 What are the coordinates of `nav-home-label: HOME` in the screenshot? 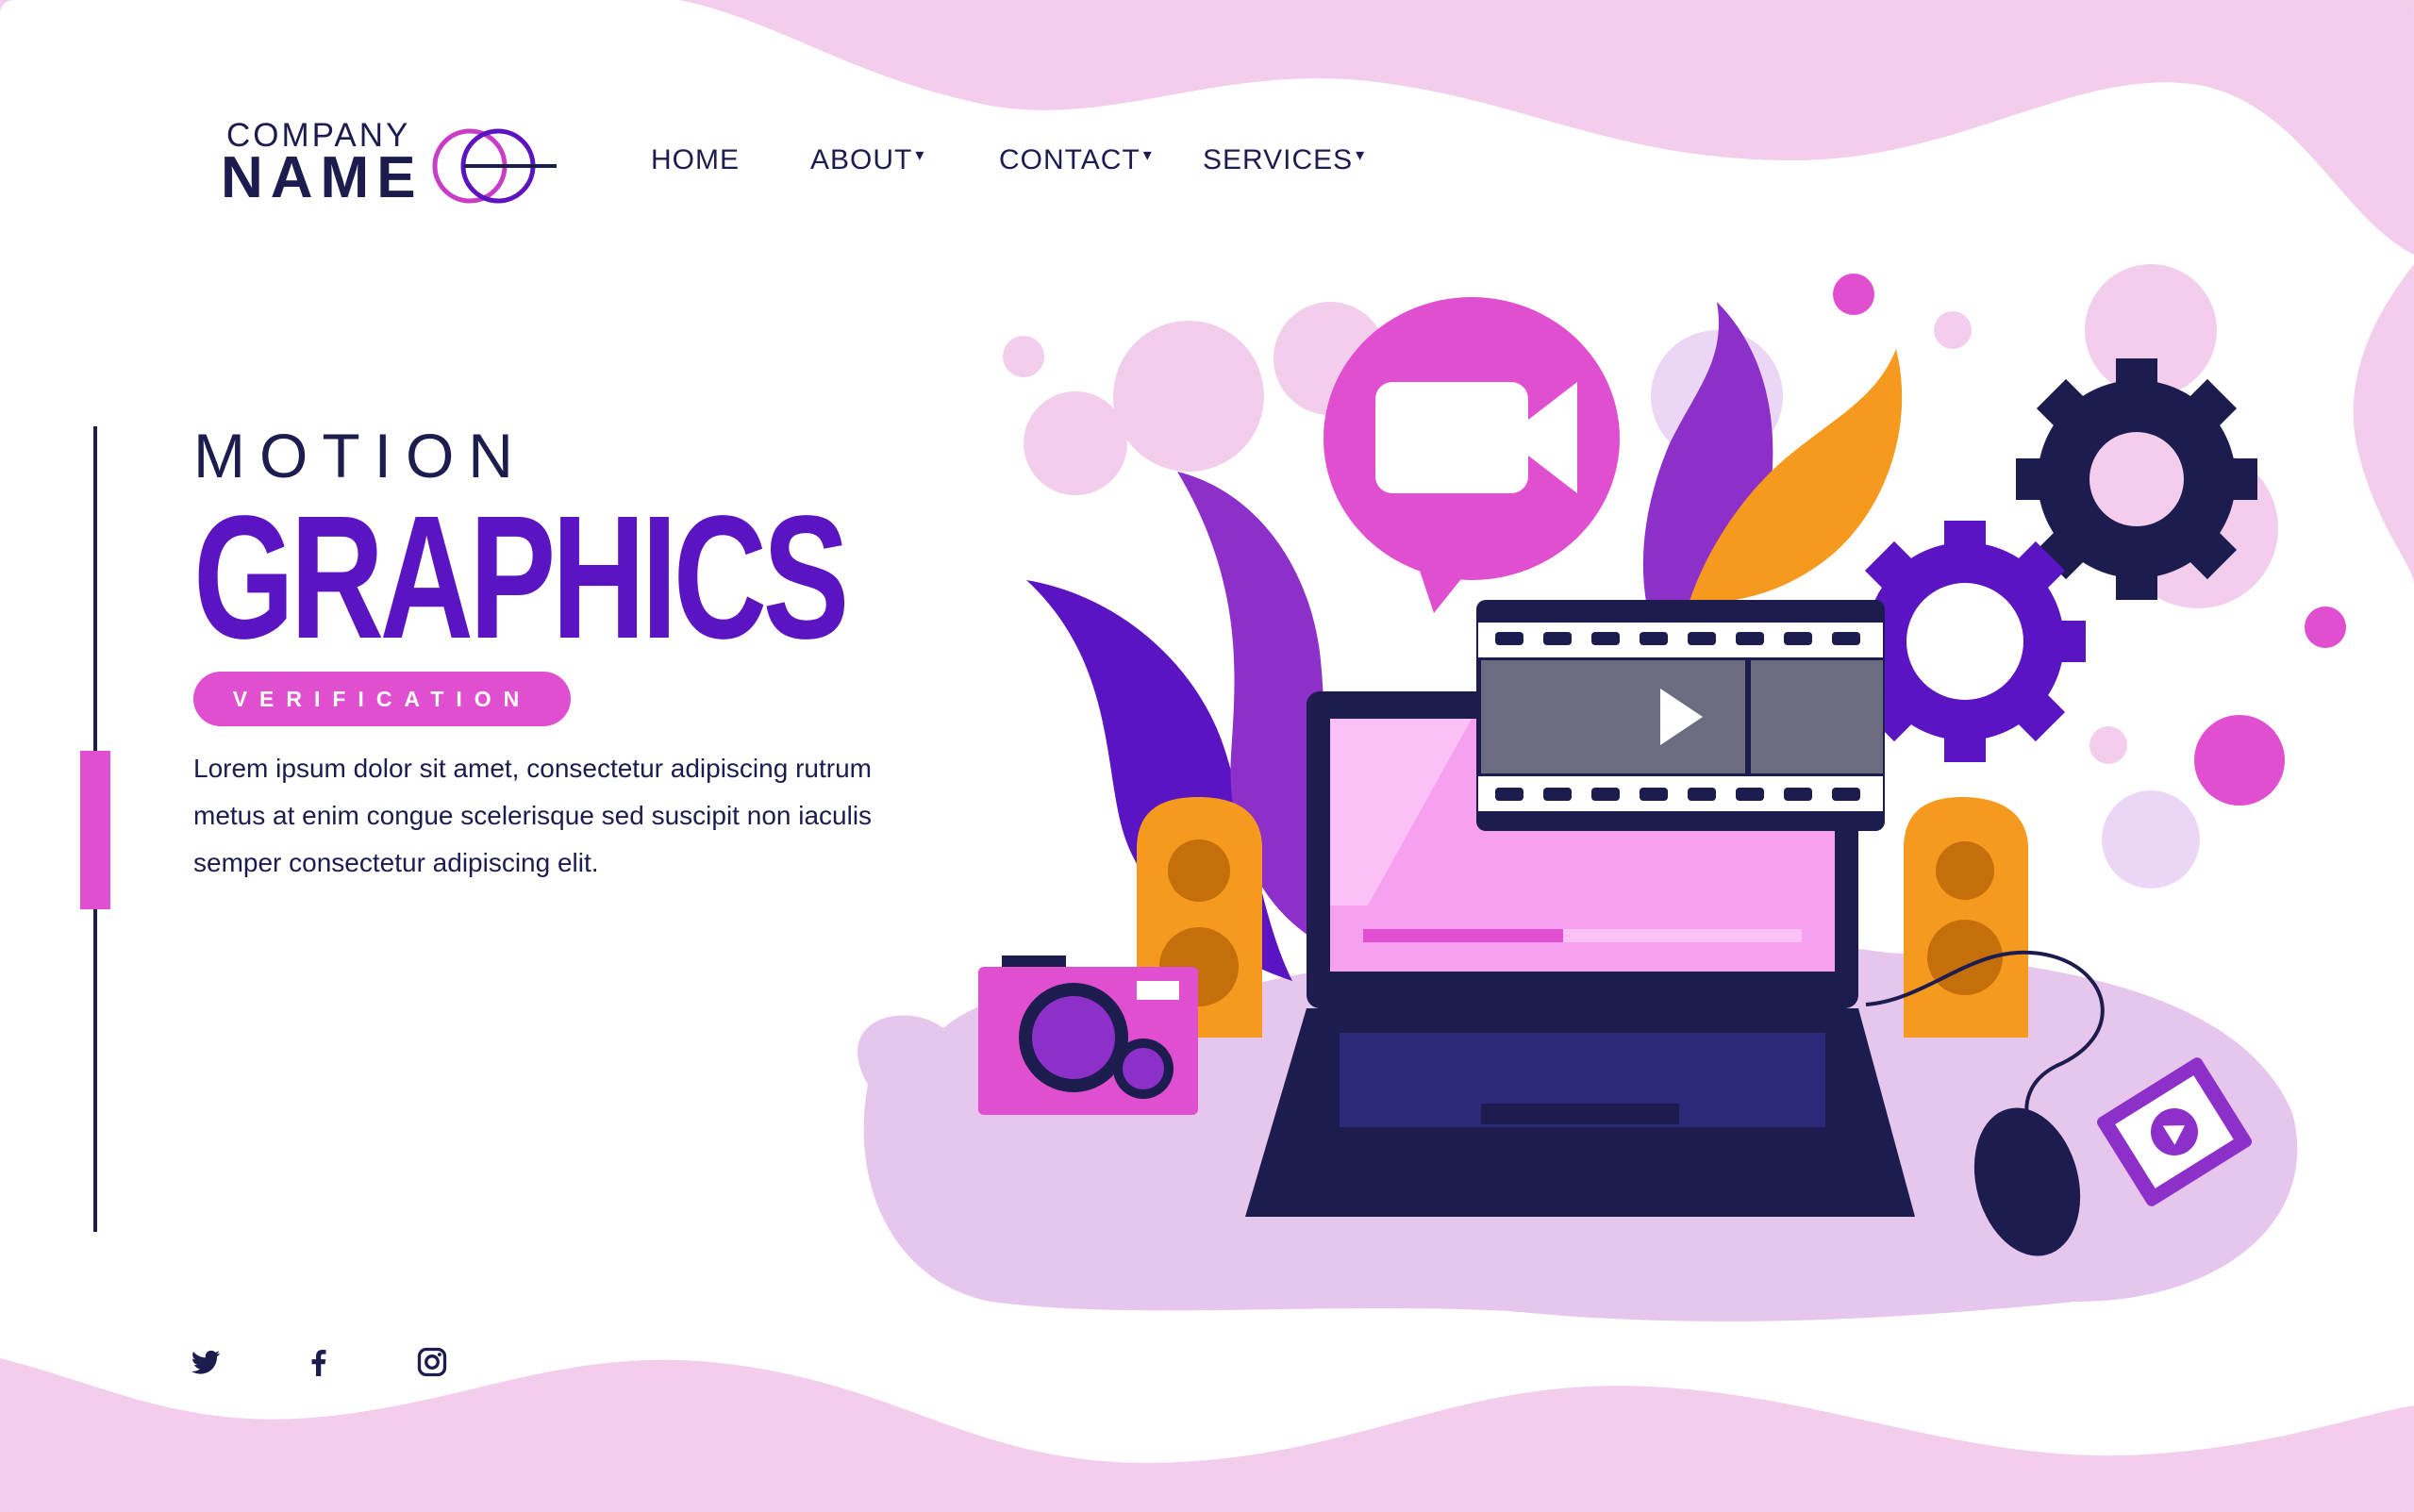 It's located at (695, 159).